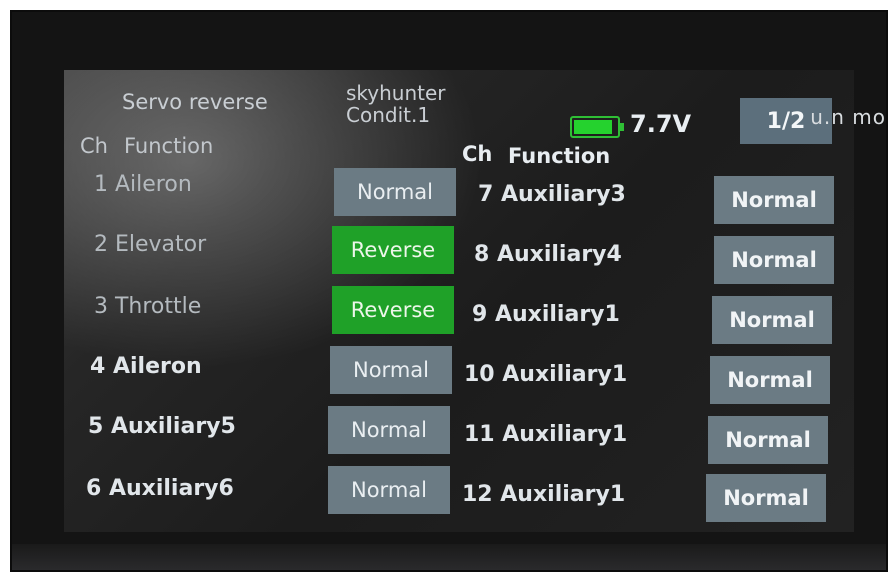  I want to click on right-header-function: Function, so click(559, 156).